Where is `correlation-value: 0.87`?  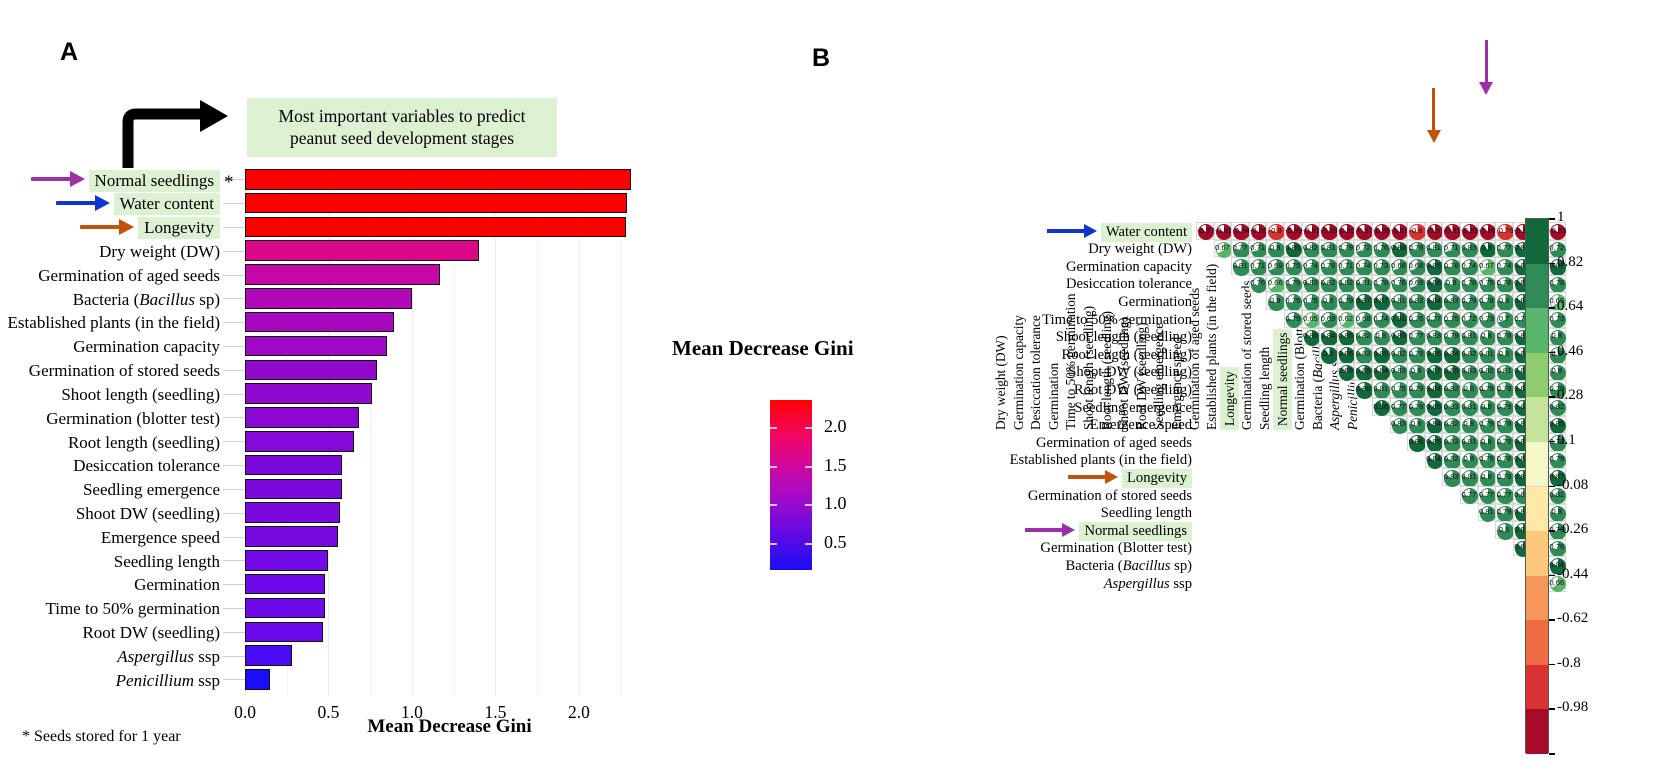
correlation-value: 0.87 is located at coordinates (1433, 371).